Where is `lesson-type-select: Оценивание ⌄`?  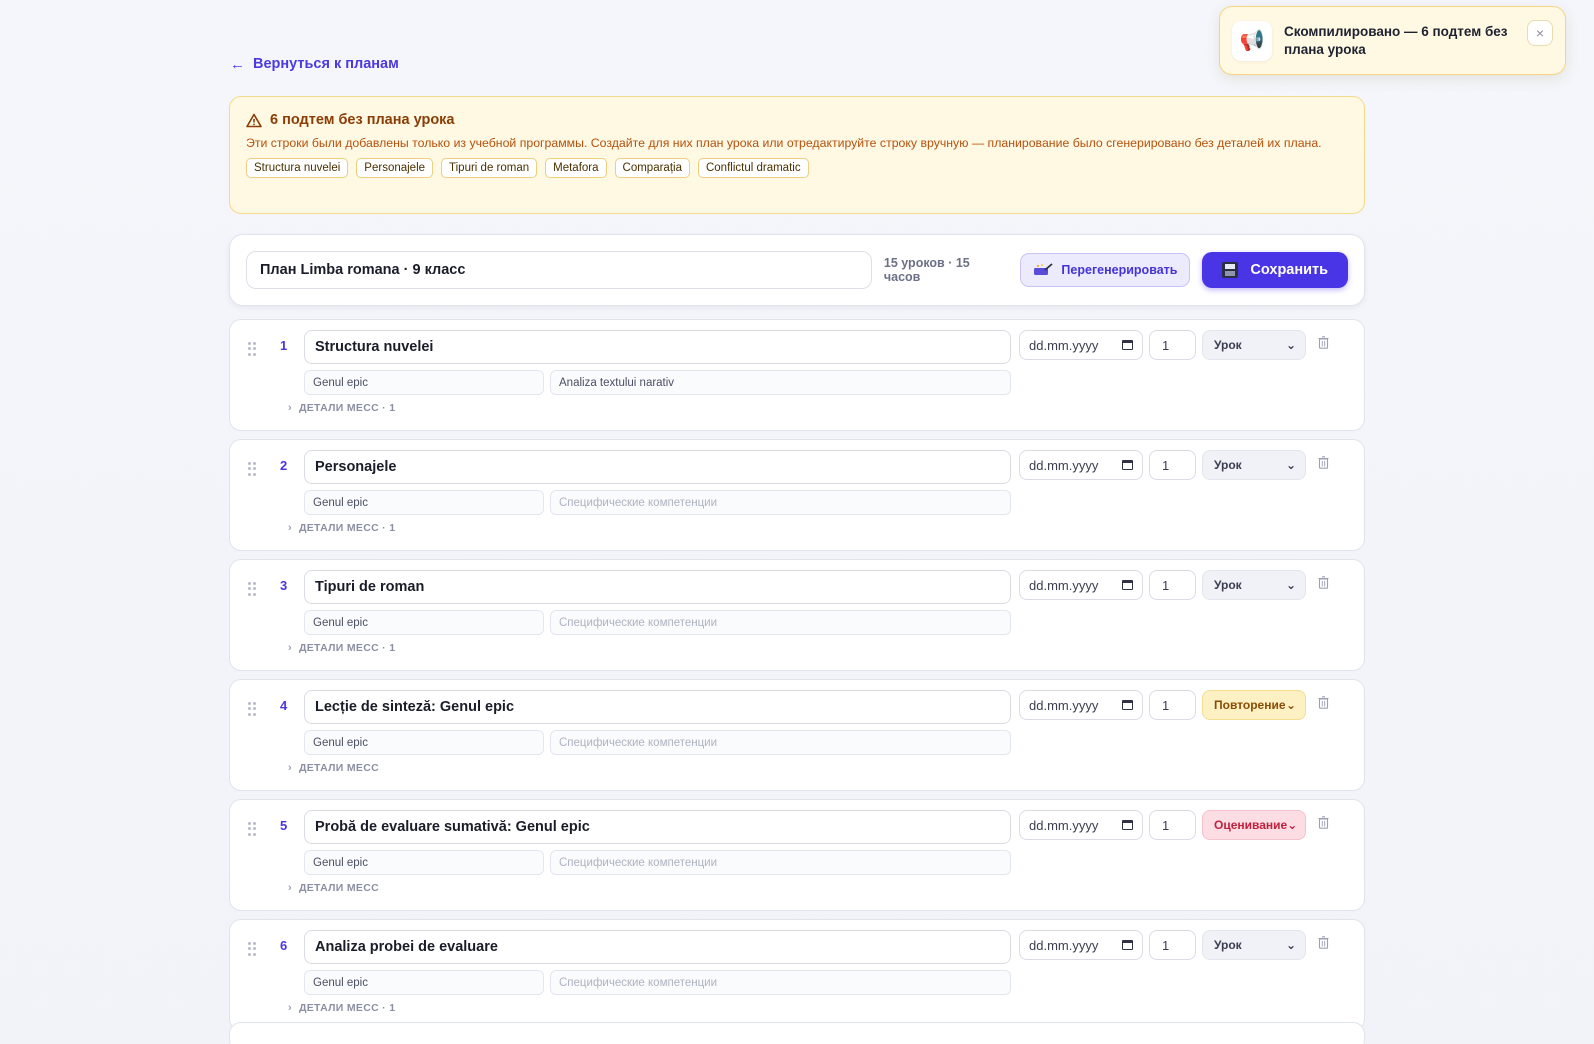 lesson-type-select: Оценивание ⌄ is located at coordinates (1254, 825).